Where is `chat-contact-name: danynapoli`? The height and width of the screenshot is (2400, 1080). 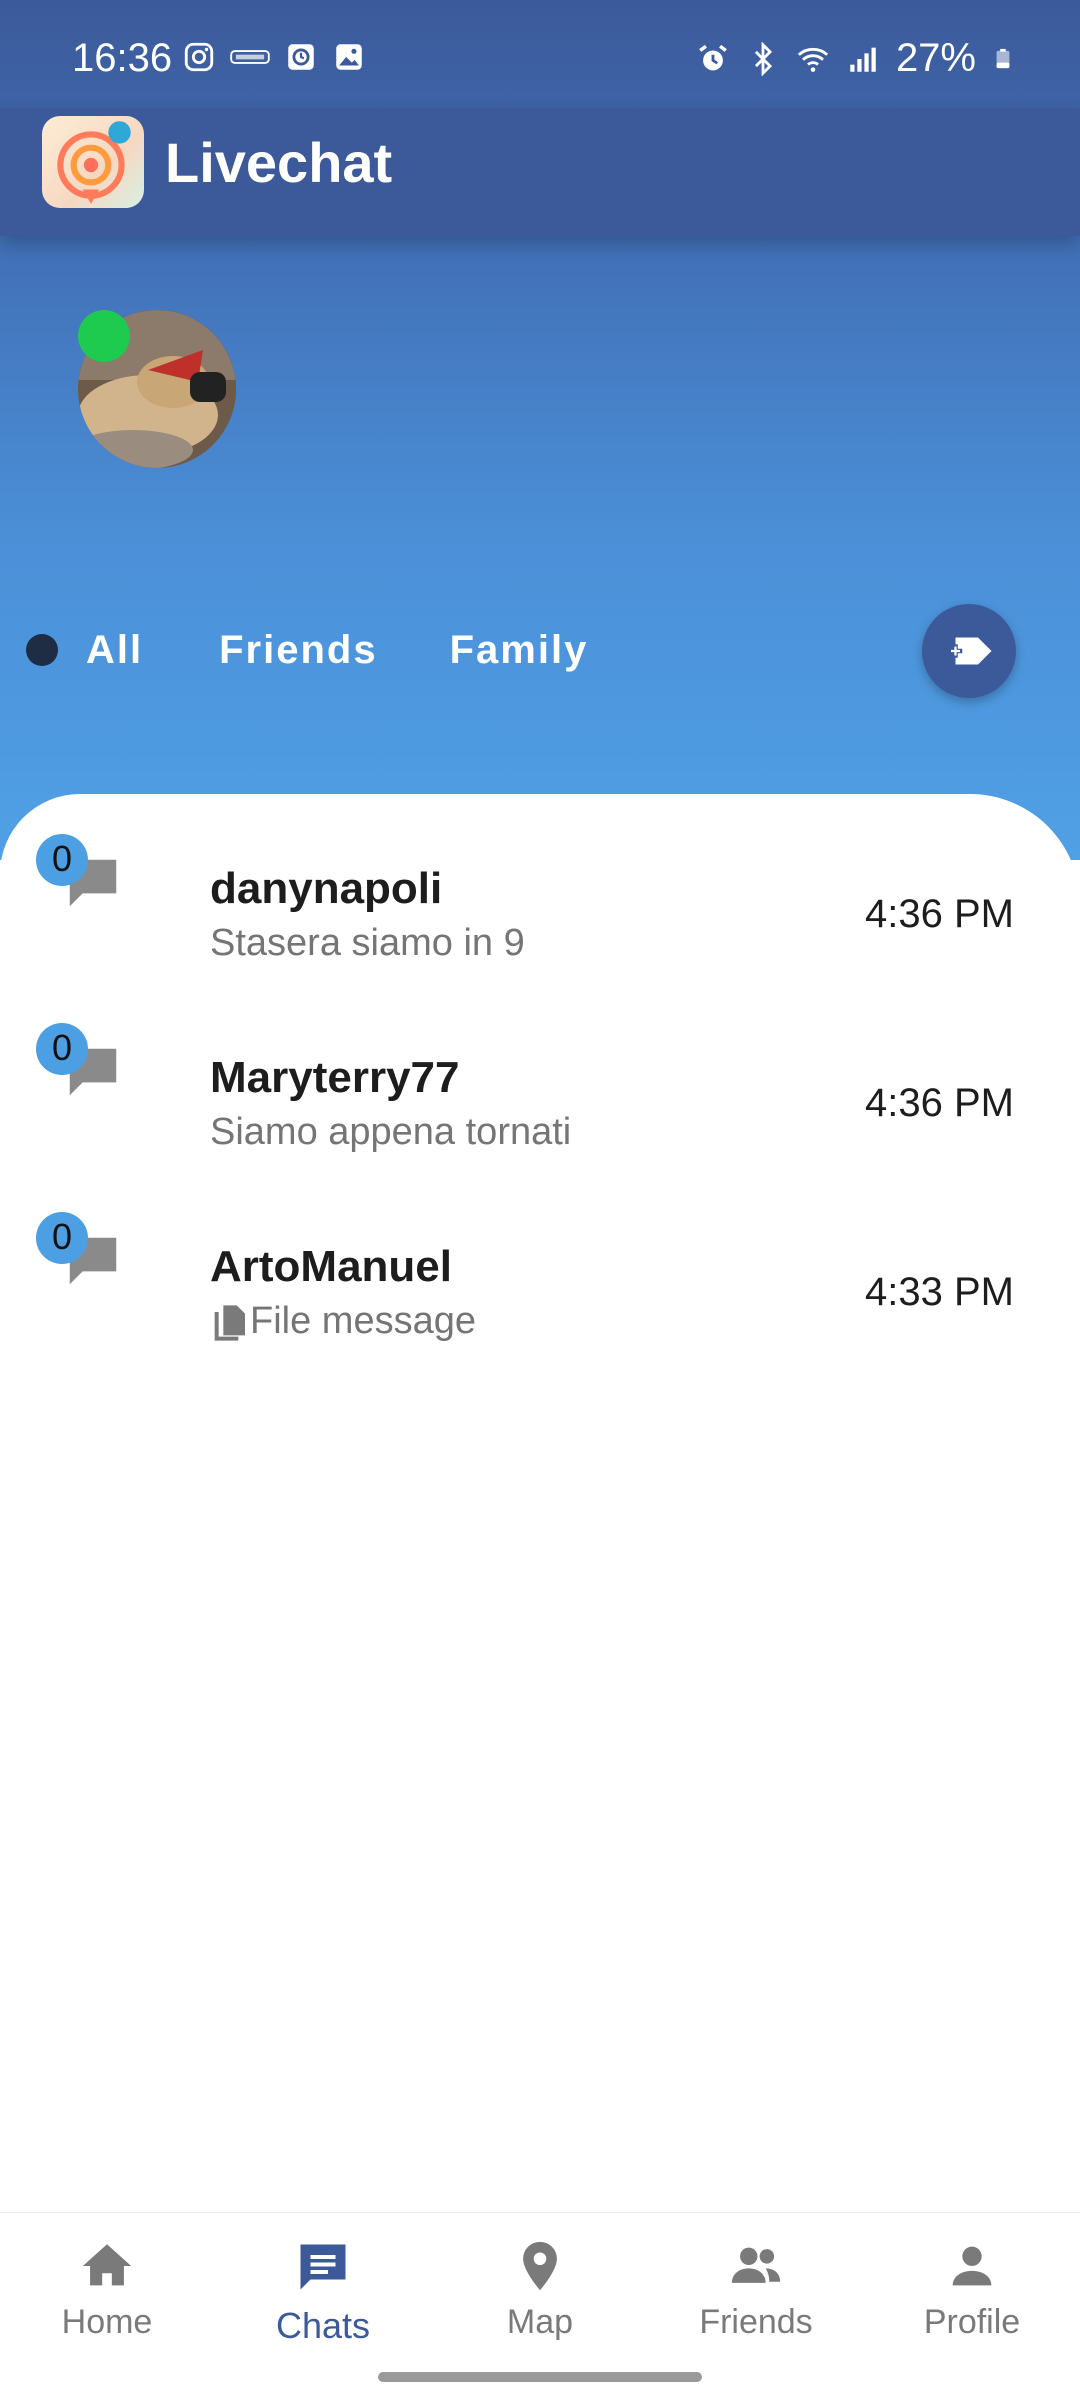
chat-contact-name: danynapoli is located at coordinates (326, 888).